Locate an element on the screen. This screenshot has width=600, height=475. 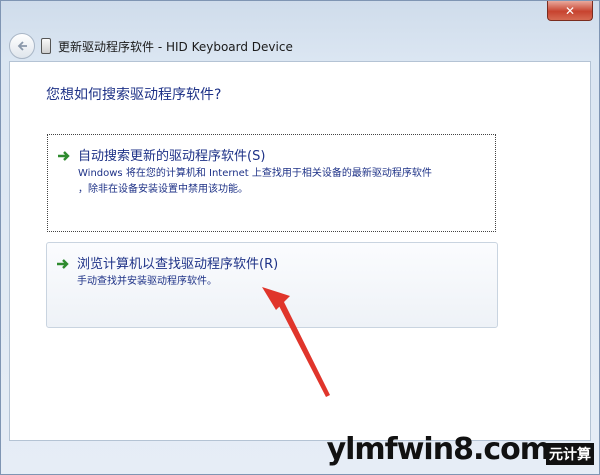
watermark: ylmfwin8.com 元计算 is located at coordinates (460, 449).